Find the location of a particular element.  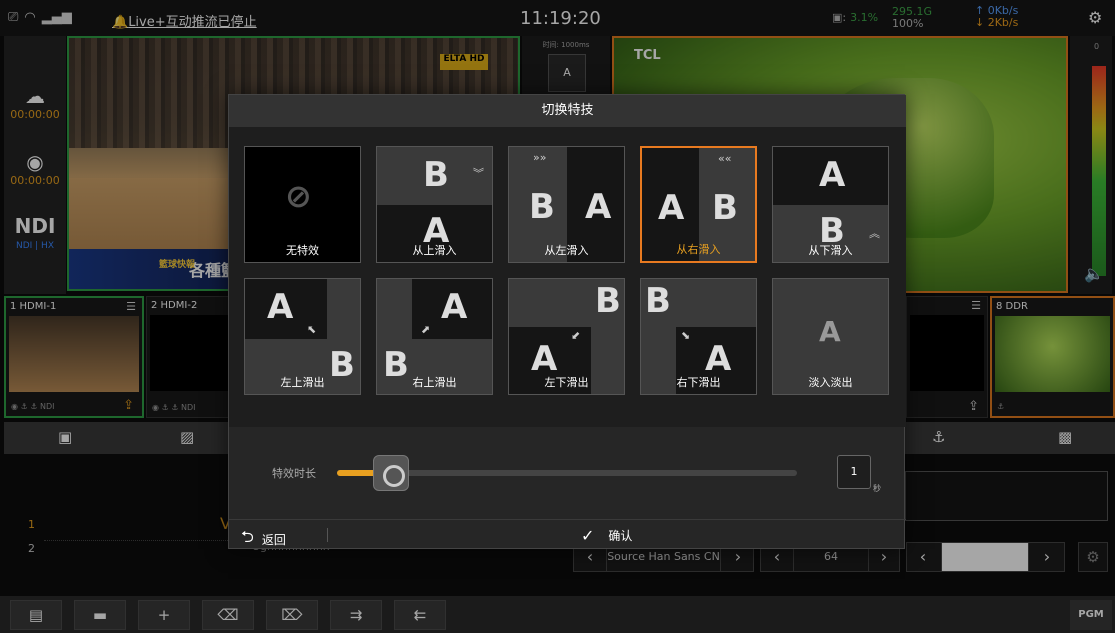

effect-slide-from-right: A B «« 从右滑入 is located at coordinates (698, 204).